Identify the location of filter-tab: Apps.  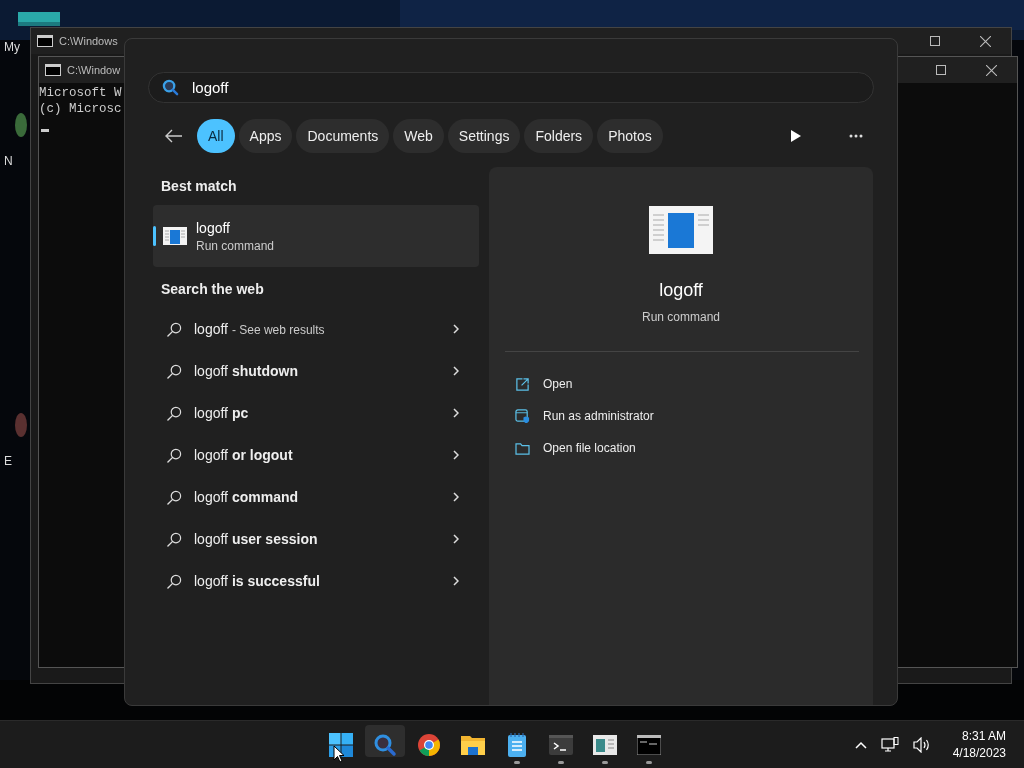
(265, 136).